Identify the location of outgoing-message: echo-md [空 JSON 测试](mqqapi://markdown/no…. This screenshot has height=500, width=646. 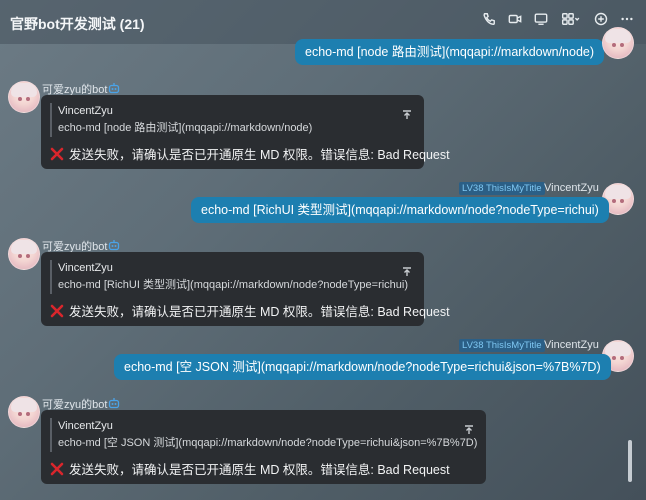
(362, 367).